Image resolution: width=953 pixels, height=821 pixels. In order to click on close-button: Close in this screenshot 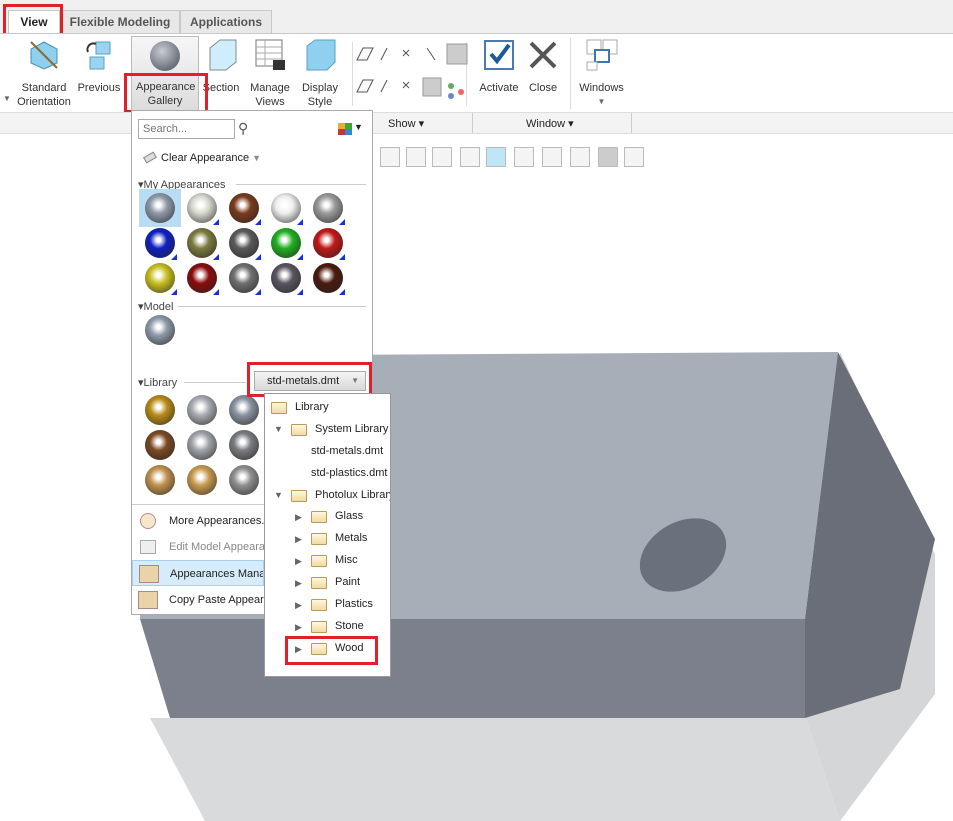, I will do `click(543, 66)`.